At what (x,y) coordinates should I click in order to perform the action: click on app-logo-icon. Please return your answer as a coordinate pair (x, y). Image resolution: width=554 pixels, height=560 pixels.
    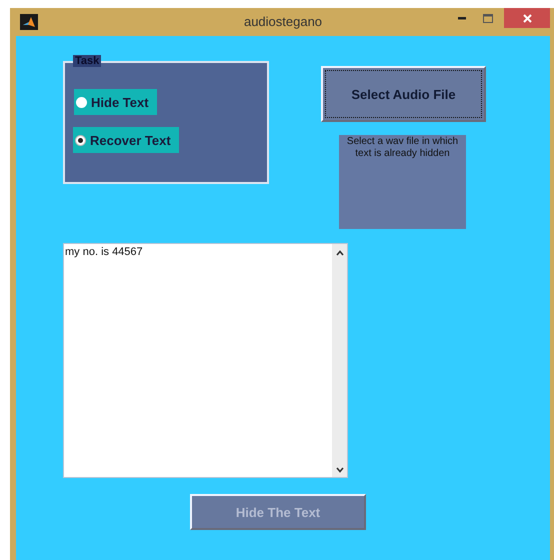
    Looking at the image, I should click on (29, 22).